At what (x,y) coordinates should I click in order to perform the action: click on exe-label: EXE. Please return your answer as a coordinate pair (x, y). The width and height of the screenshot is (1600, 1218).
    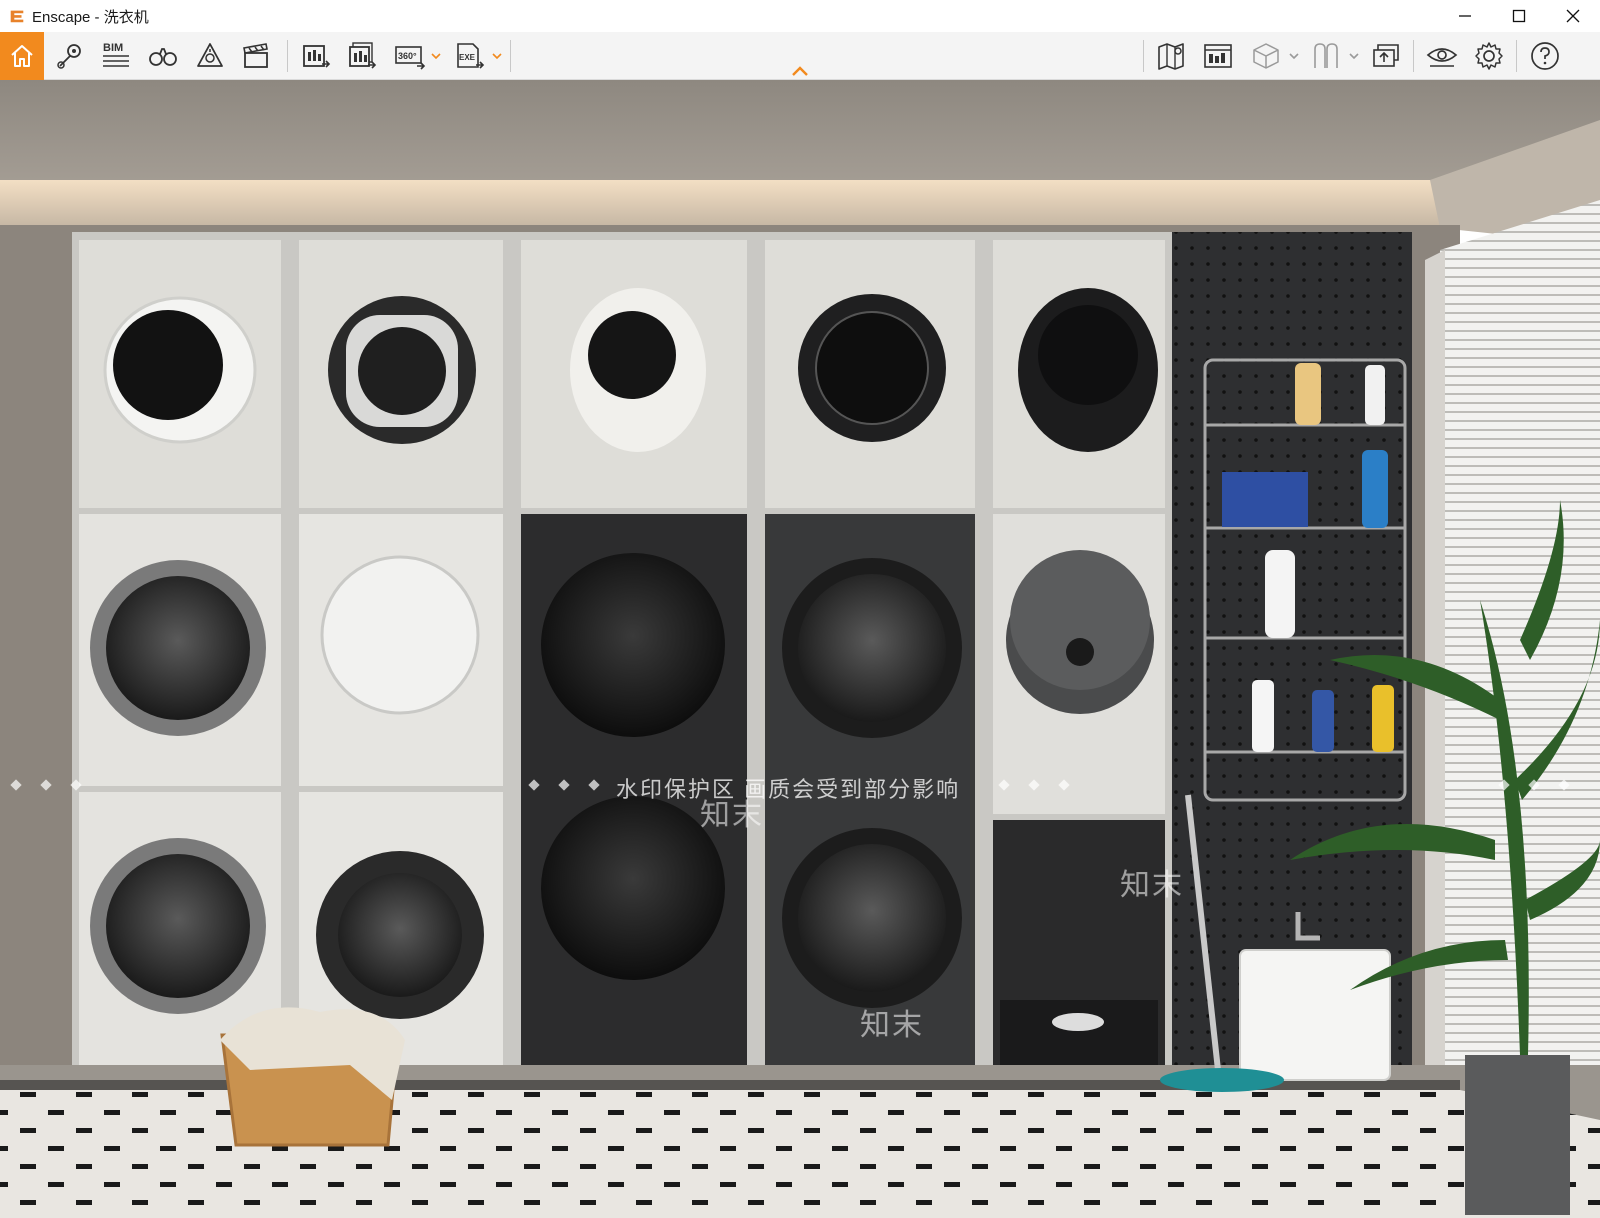
    Looking at the image, I should click on (467, 57).